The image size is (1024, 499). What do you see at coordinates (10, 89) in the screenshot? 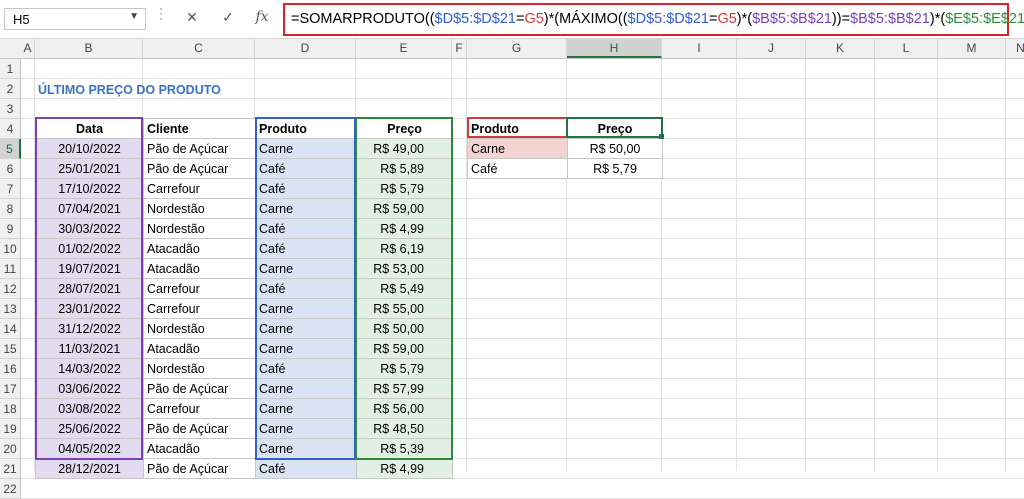
I see `row-header-2: 2` at bounding box center [10, 89].